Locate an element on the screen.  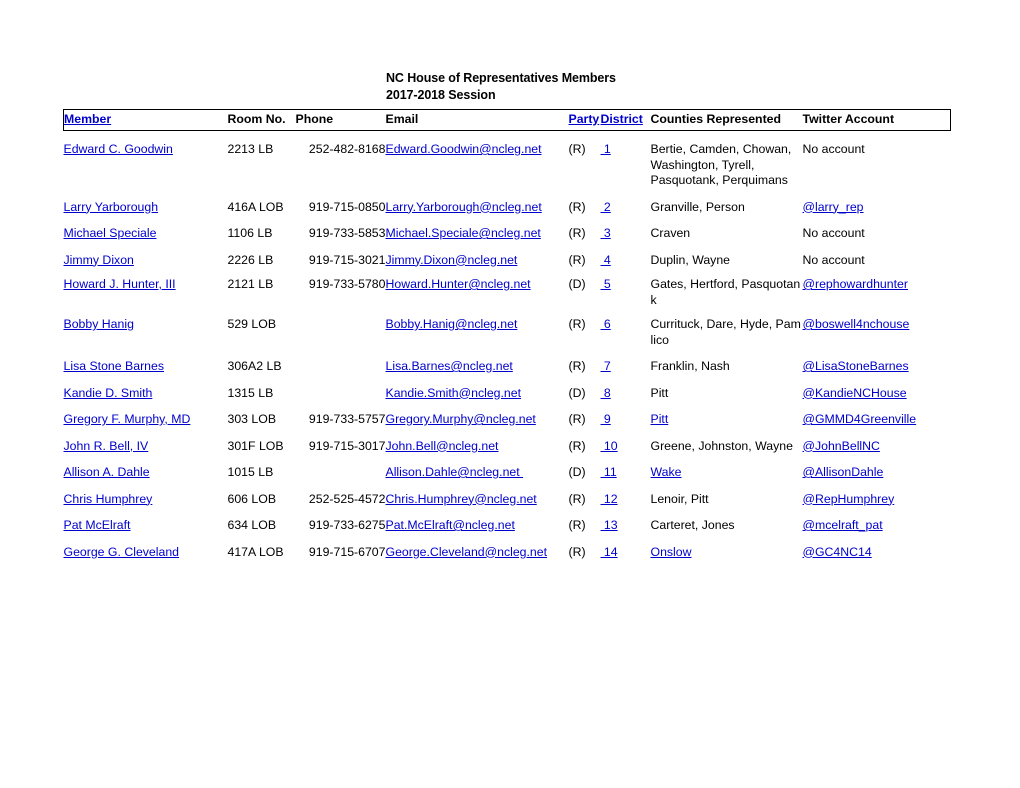
twitter-account-cell: @GMMD4Greenville is located at coordinates (877, 414).